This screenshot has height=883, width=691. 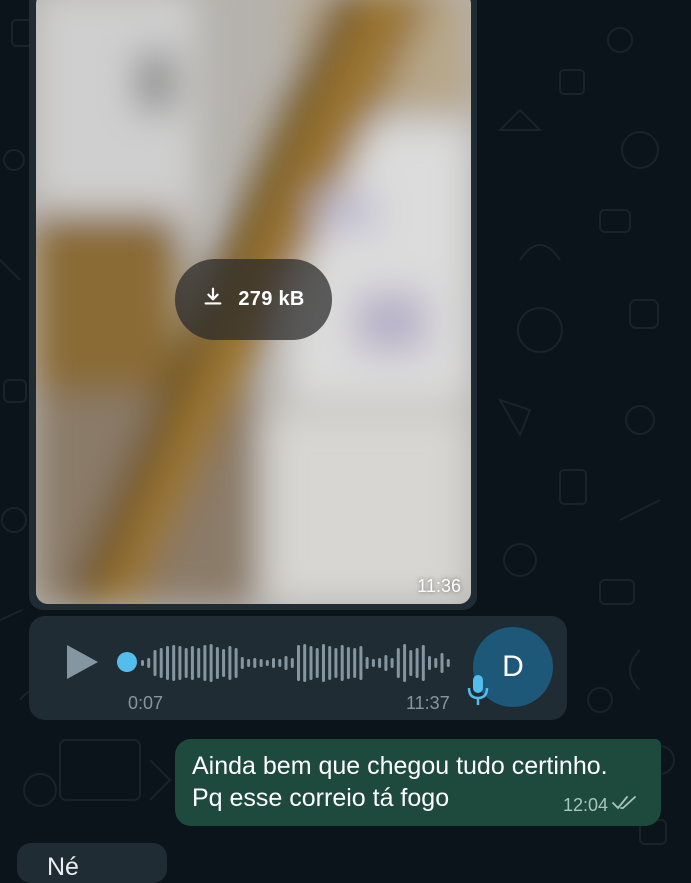 I want to click on avatar-initial: D, so click(x=513, y=666).